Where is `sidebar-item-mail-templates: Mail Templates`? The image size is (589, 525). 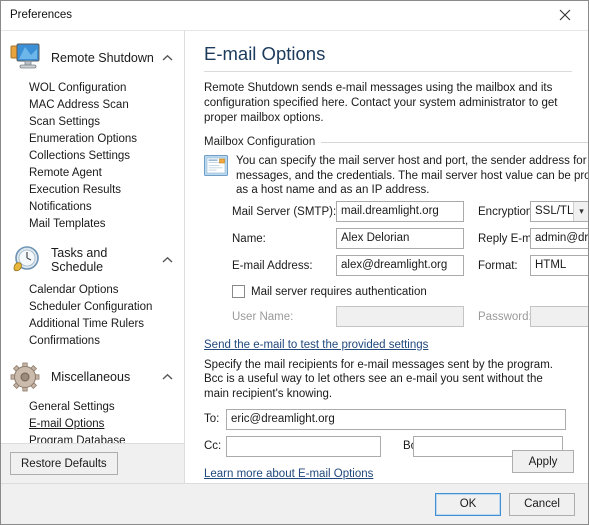 sidebar-item-mail-templates: Mail Templates is located at coordinates (92, 224).